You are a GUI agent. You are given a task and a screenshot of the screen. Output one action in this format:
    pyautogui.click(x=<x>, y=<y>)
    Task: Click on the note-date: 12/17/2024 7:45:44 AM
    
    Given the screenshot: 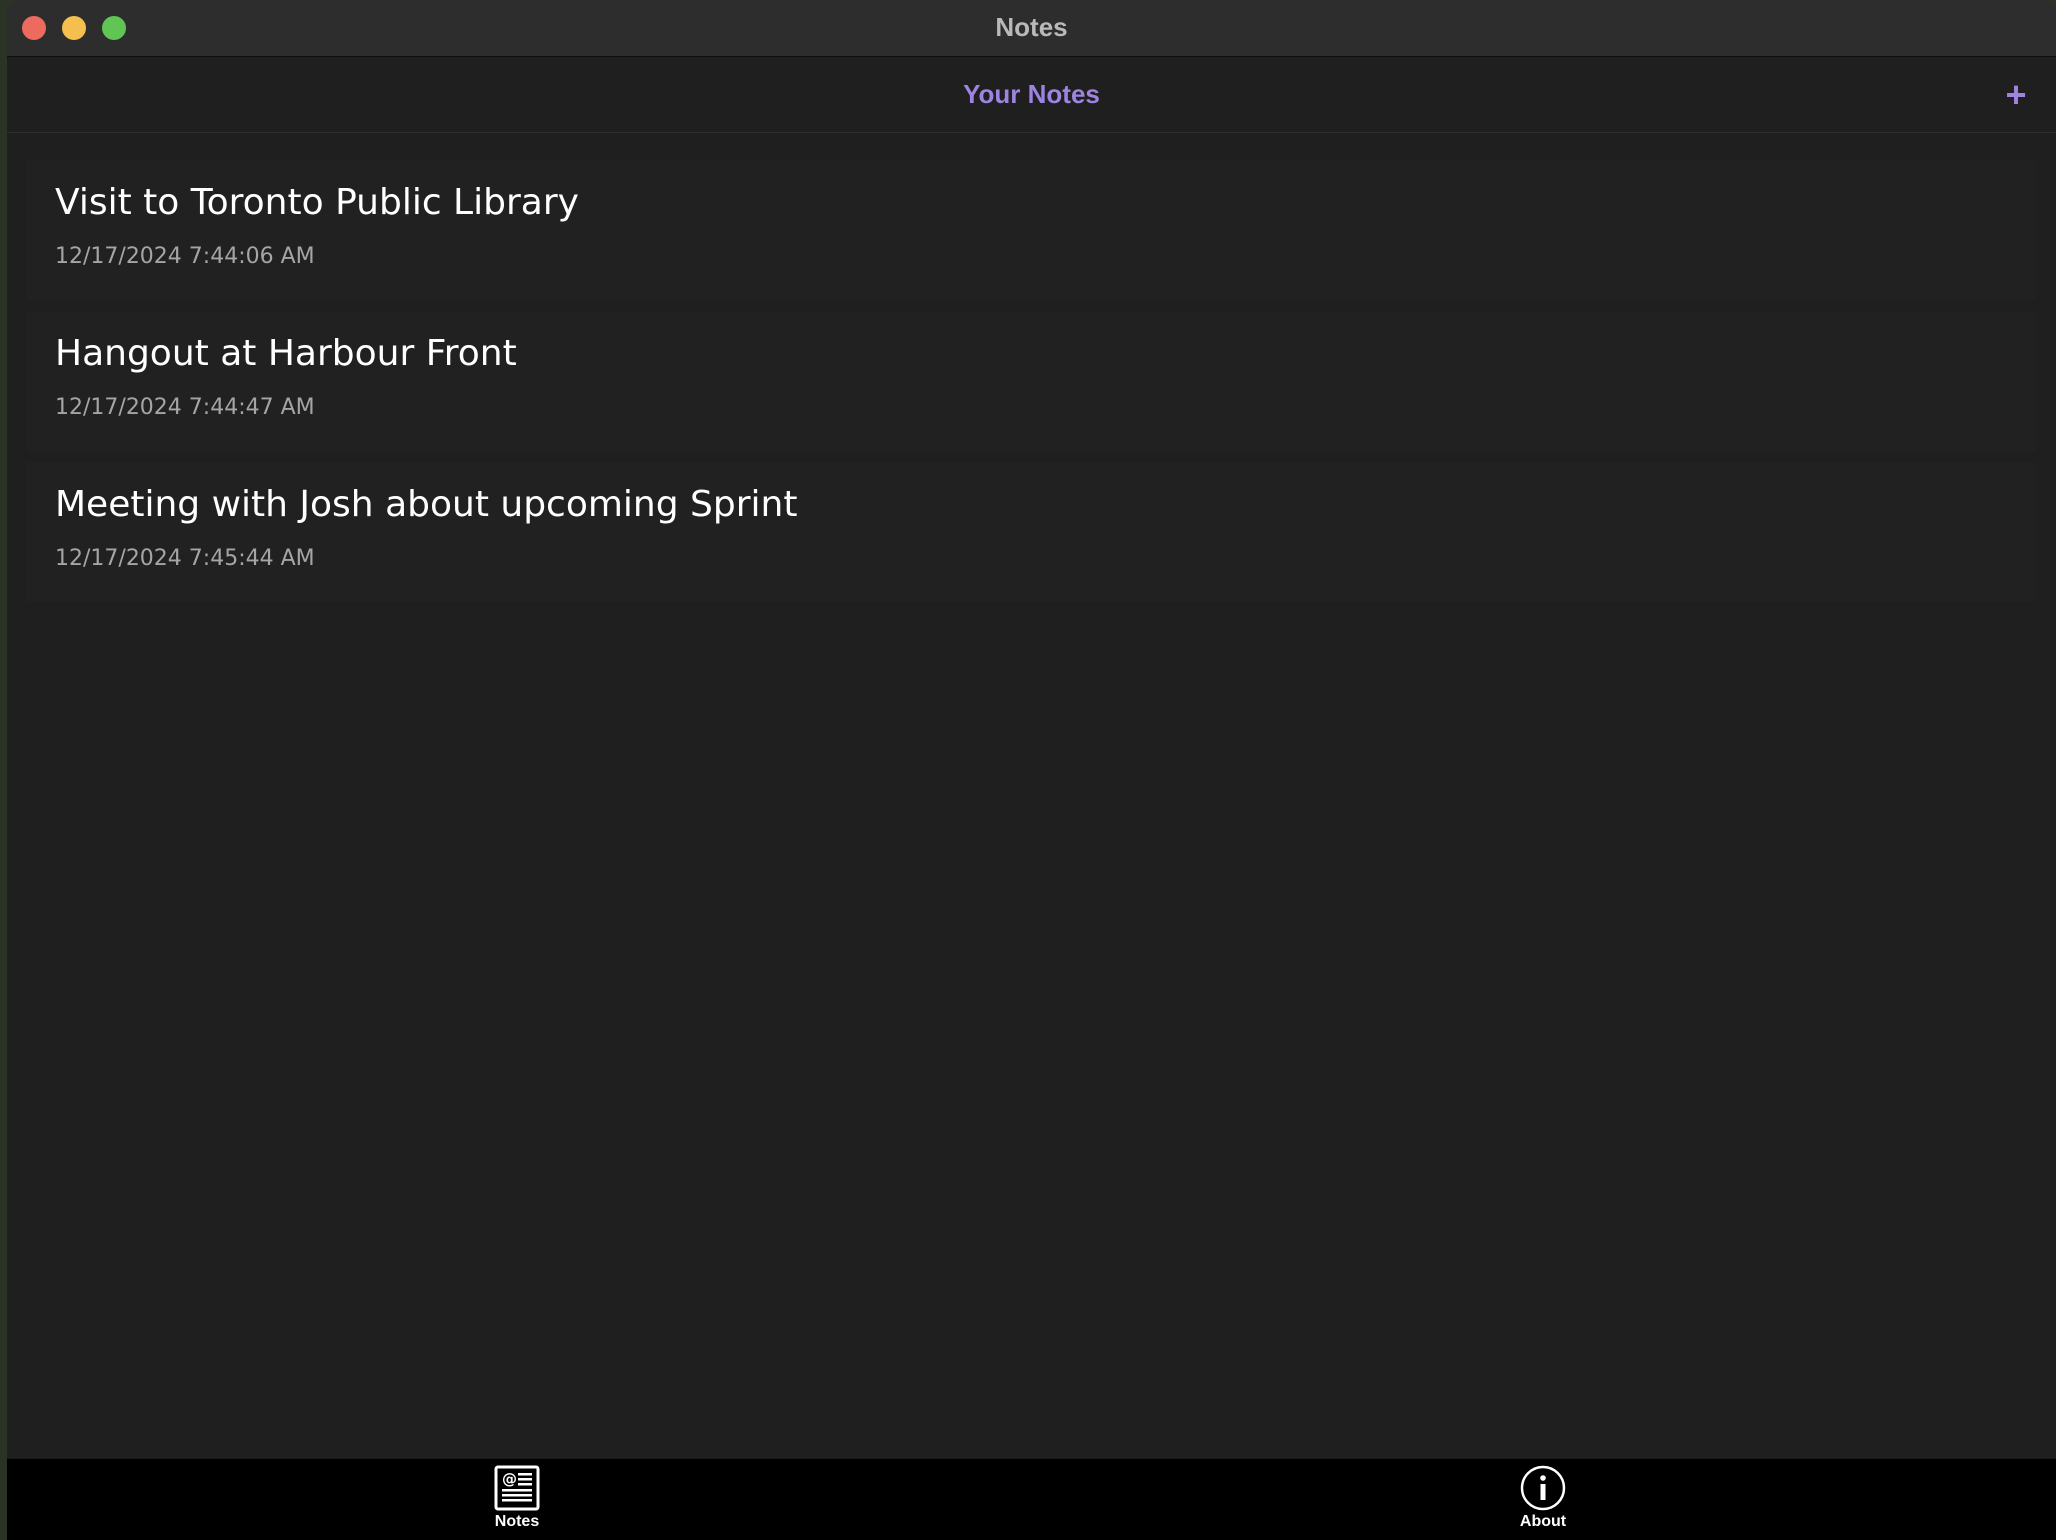 What is the action you would take?
    pyautogui.click(x=185, y=558)
    